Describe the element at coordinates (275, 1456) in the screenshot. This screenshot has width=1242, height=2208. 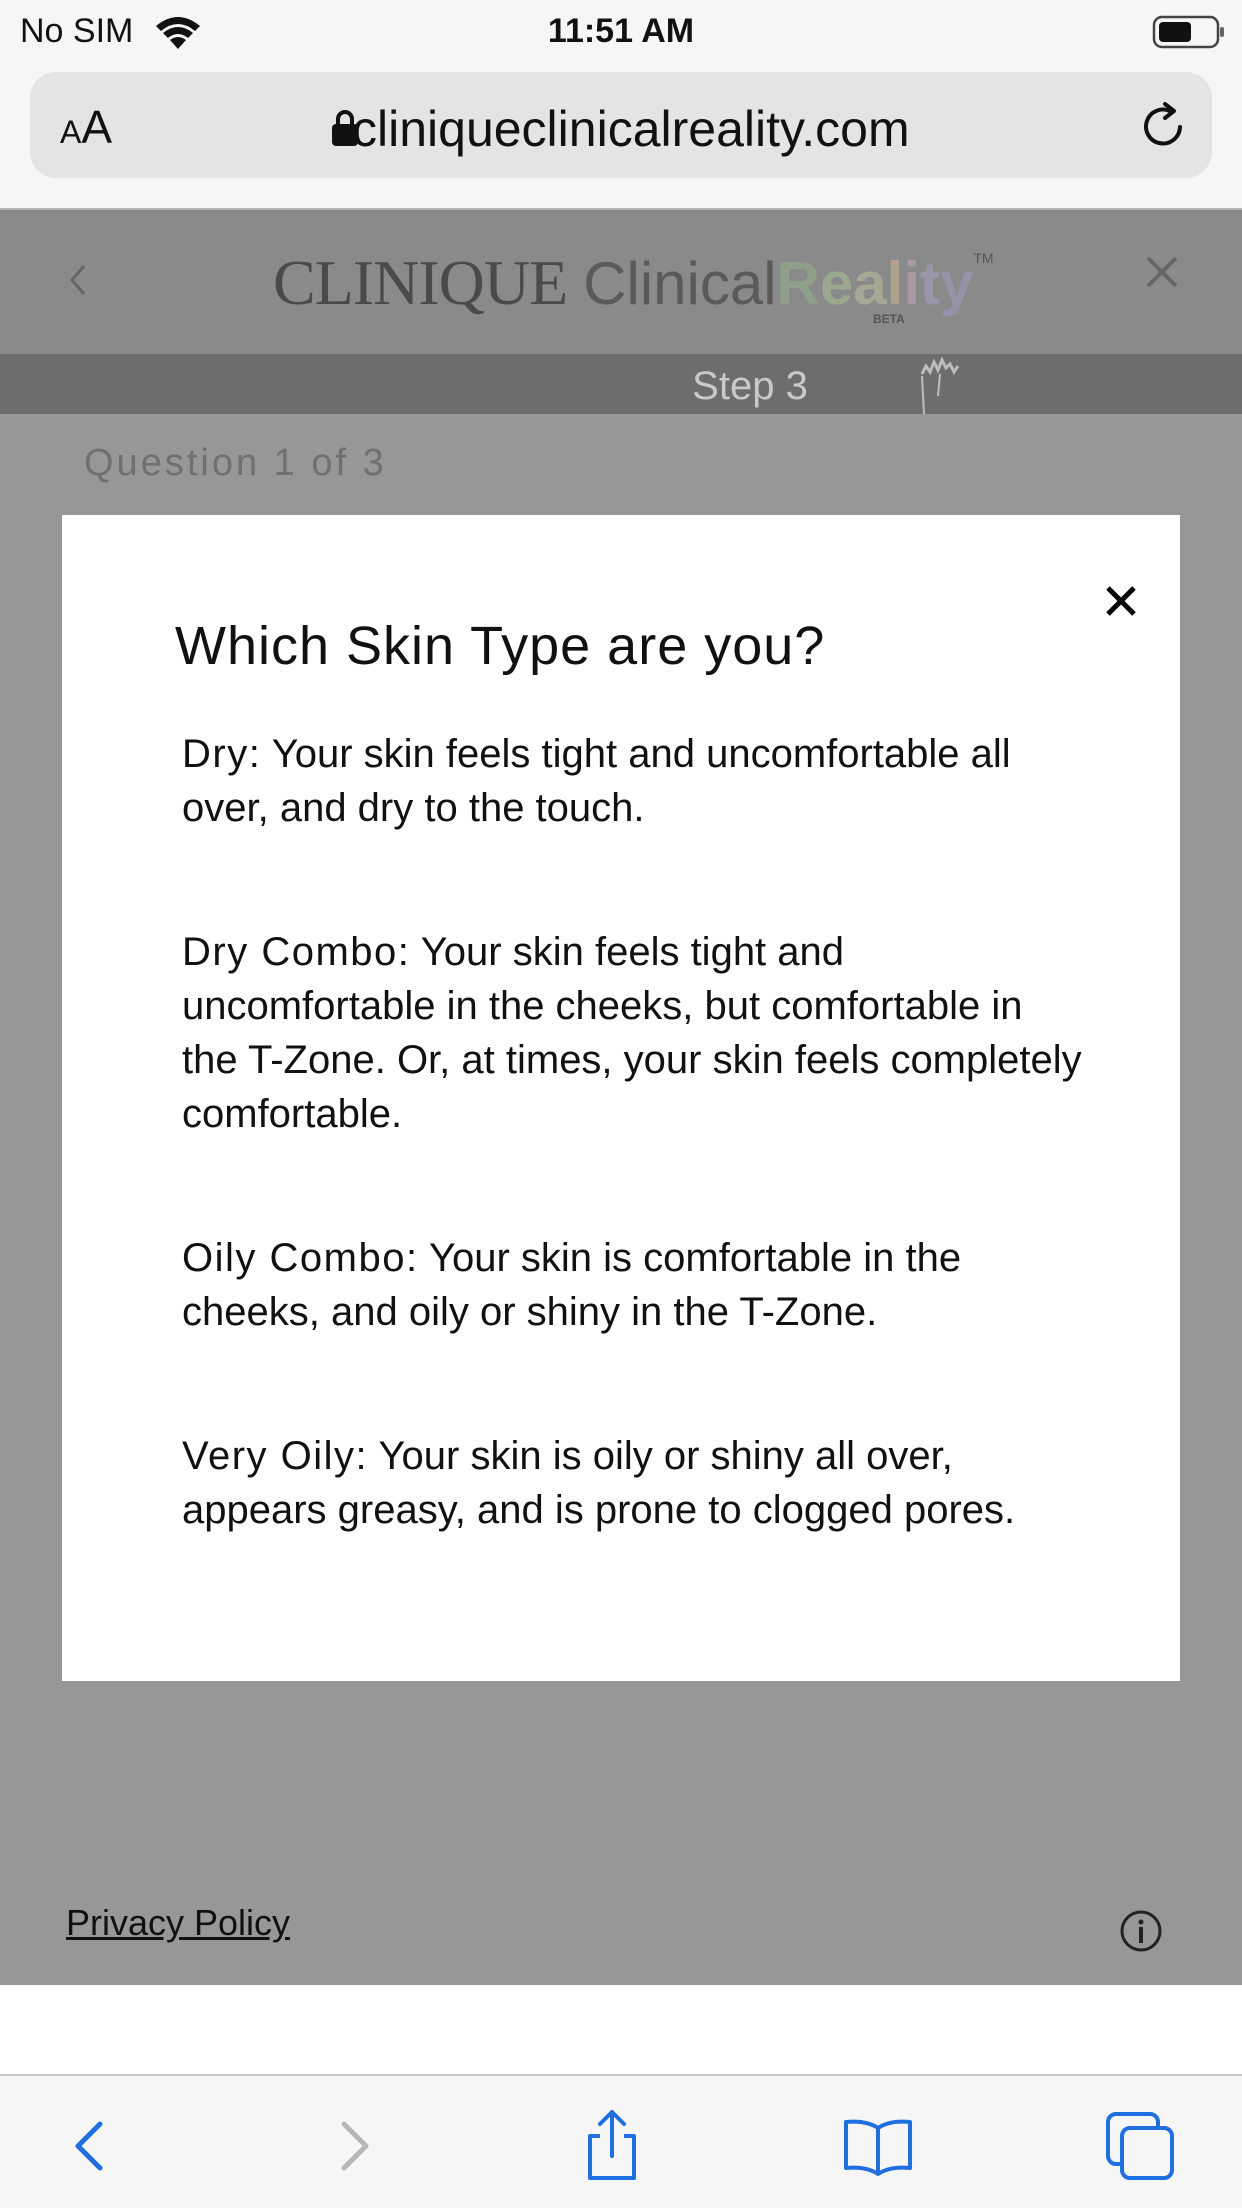
I see `skin-type-term: Very Oily:` at that location.